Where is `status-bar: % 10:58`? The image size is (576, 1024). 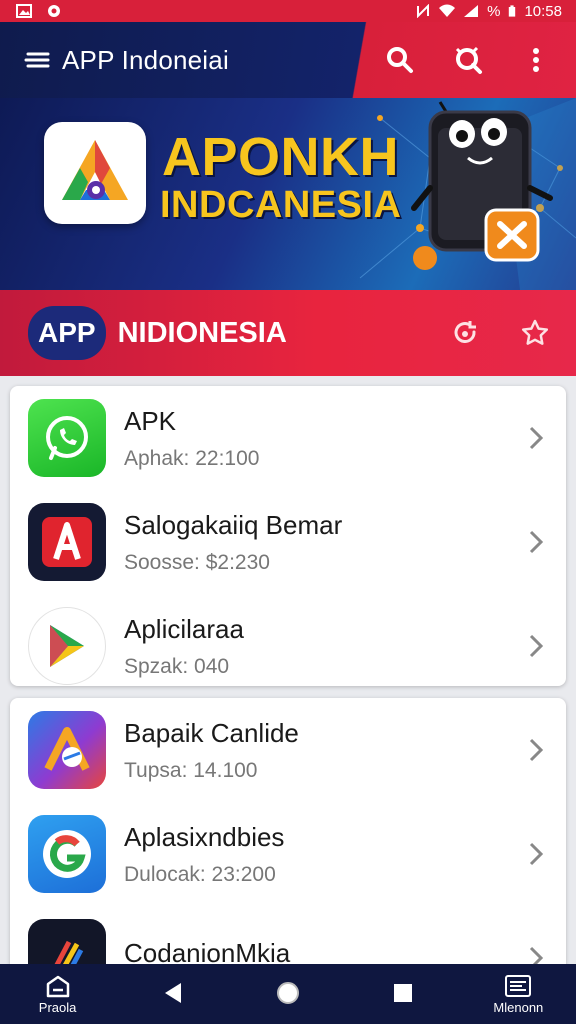
status-bar: % 10:58 is located at coordinates (288, 11).